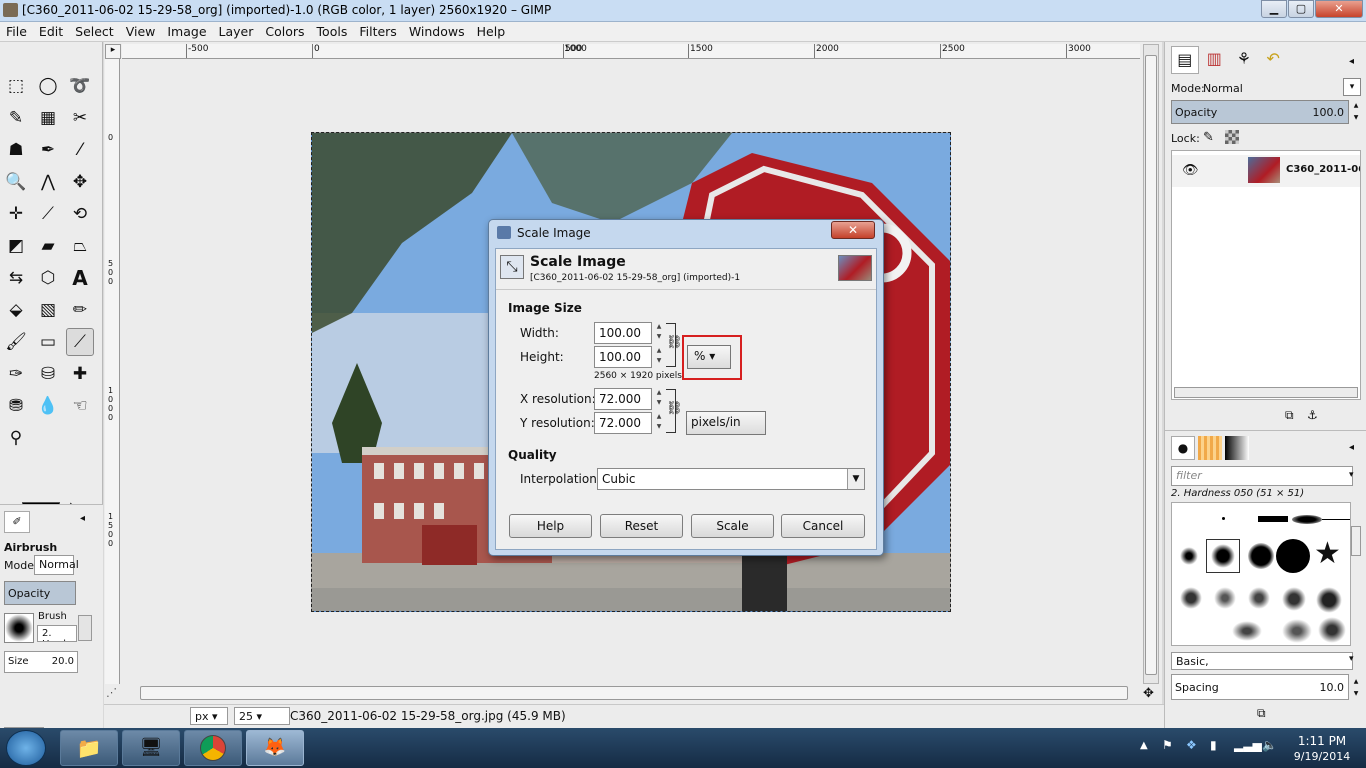 This screenshot has width=1366, height=768. Describe the element at coordinates (213, 748) in the screenshot. I see `chrome-taskbar-icon` at that location.